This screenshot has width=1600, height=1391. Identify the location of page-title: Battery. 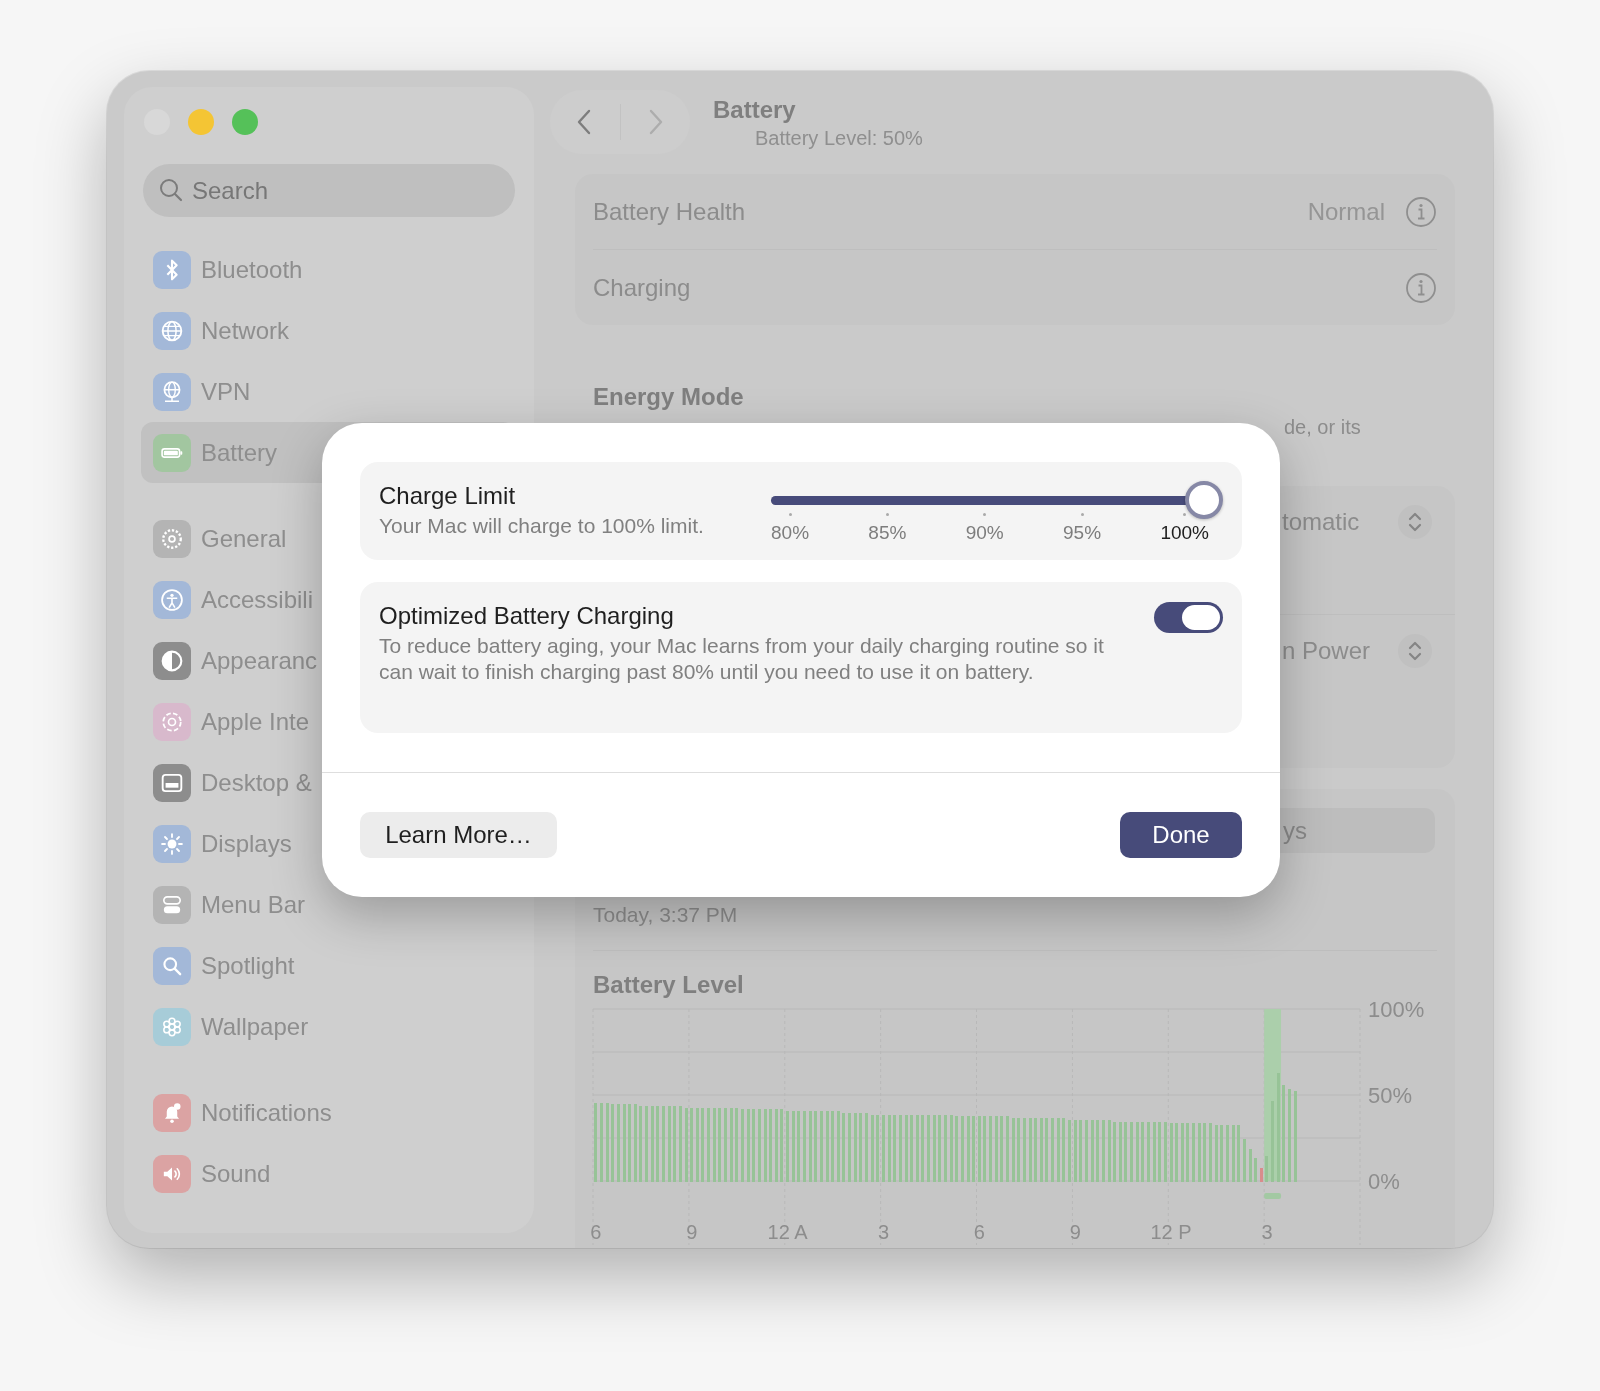
(755, 110).